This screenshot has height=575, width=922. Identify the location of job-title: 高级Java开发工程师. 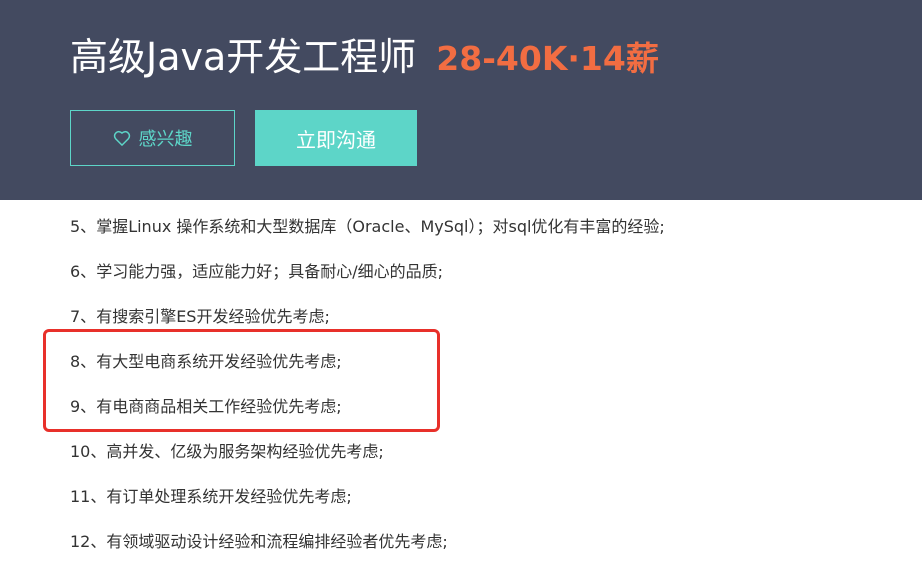
(243, 57).